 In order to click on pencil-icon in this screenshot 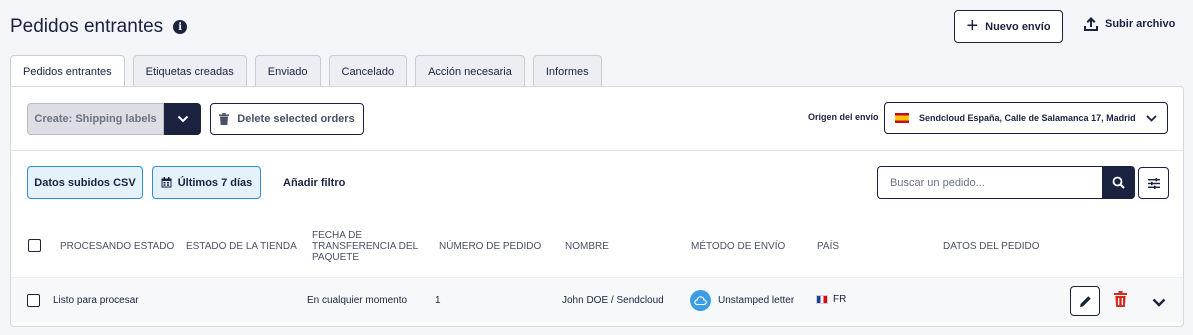, I will do `click(1085, 301)`.